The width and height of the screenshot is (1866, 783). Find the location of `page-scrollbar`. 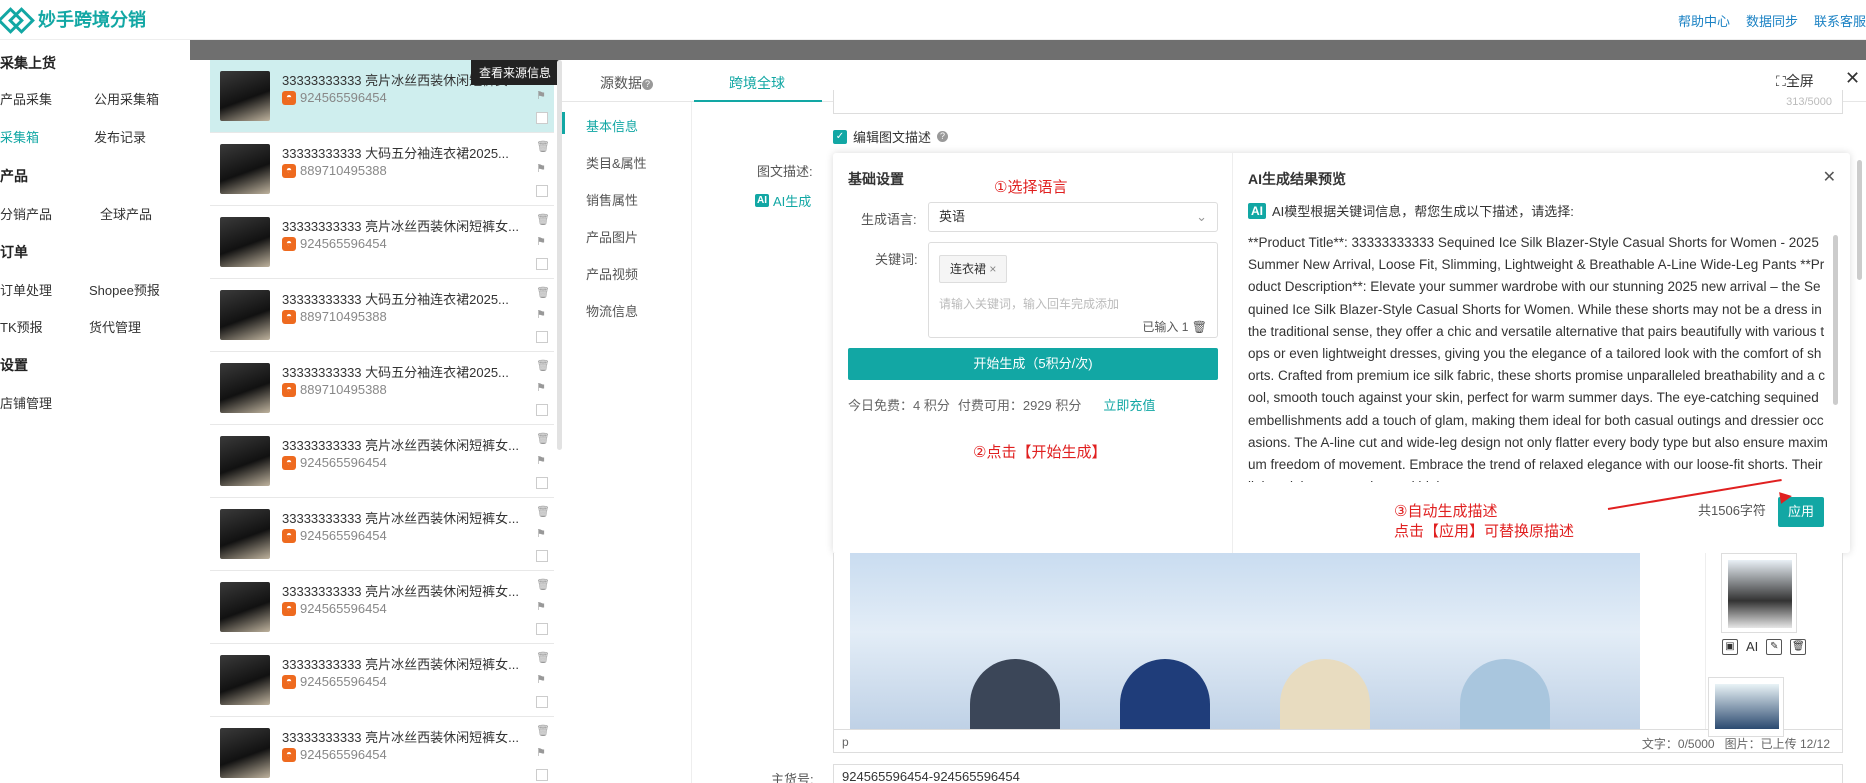

page-scrollbar is located at coordinates (1859, 220).